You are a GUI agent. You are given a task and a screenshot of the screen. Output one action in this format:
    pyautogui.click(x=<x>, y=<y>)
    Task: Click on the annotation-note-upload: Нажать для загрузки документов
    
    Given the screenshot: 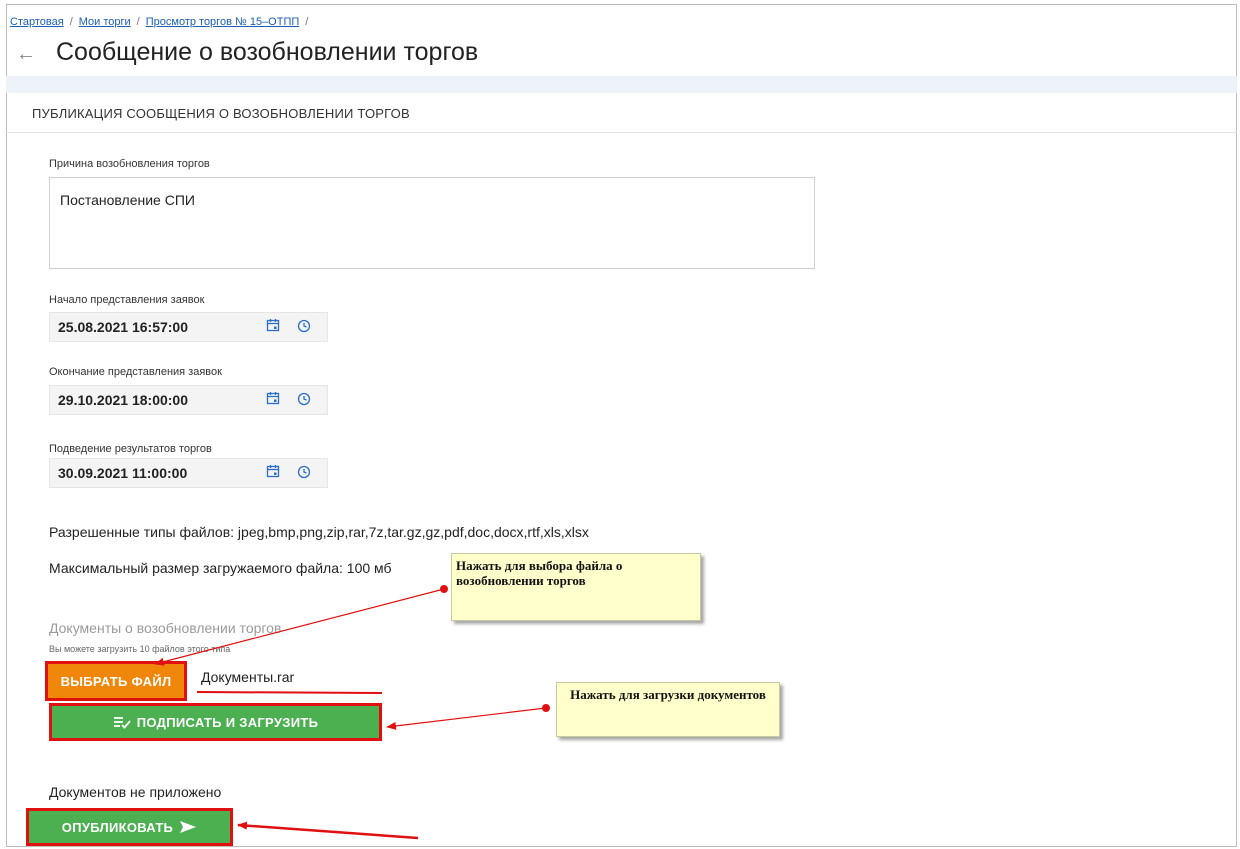 What is the action you would take?
    pyautogui.click(x=668, y=709)
    